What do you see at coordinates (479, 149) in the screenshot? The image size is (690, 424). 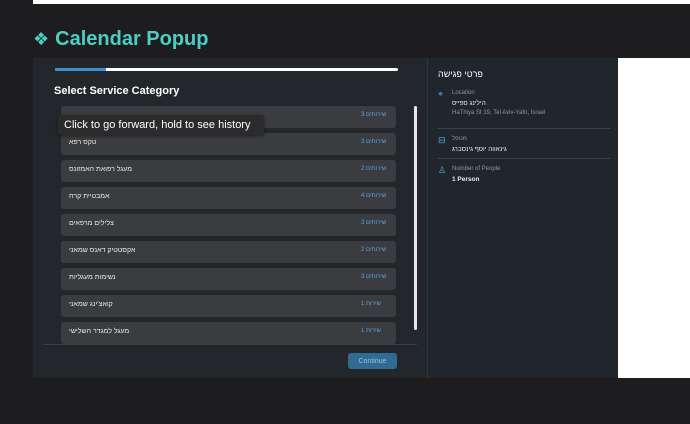 I see `facilitator-name: גינאווה יוסף גינסברג` at bounding box center [479, 149].